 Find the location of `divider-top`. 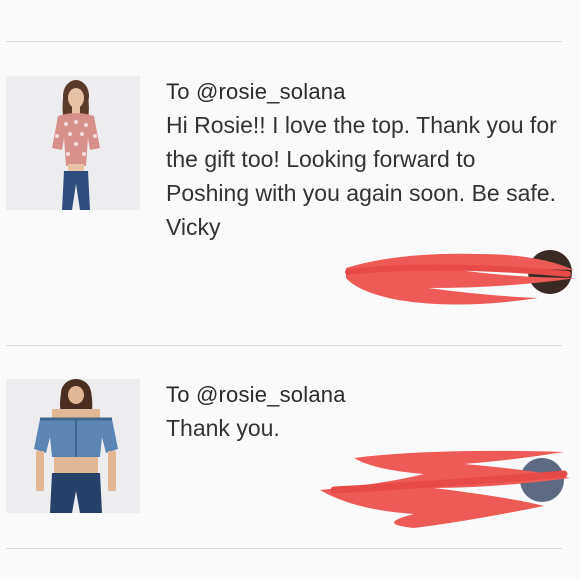

divider-top is located at coordinates (284, 41).